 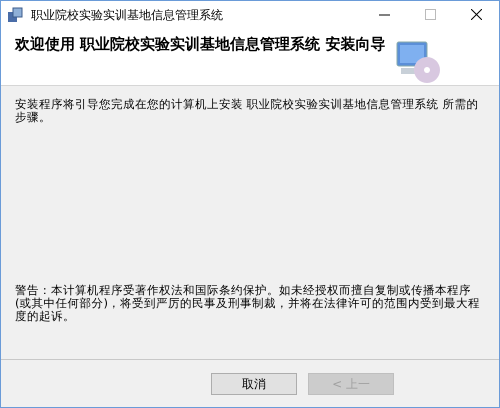 I want to click on intro-text: 安装程序将引导您完成在您的计算机上安装 职业院校实验实训基地信息管理系统 所需的步骤。, so click(x=247, y=111).